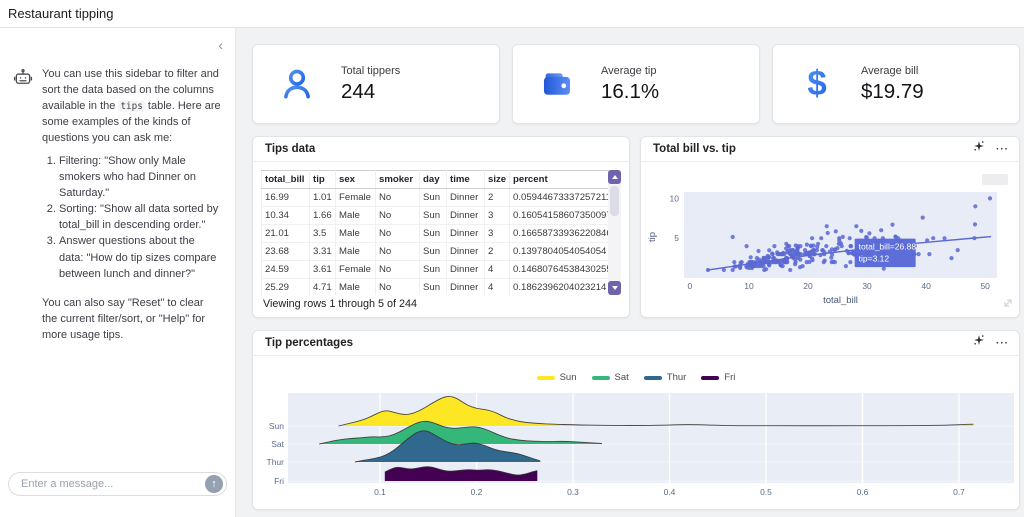  I want to click on hover-tooltip: total_bill=26.88 tip=3.12, so click(882, 253).